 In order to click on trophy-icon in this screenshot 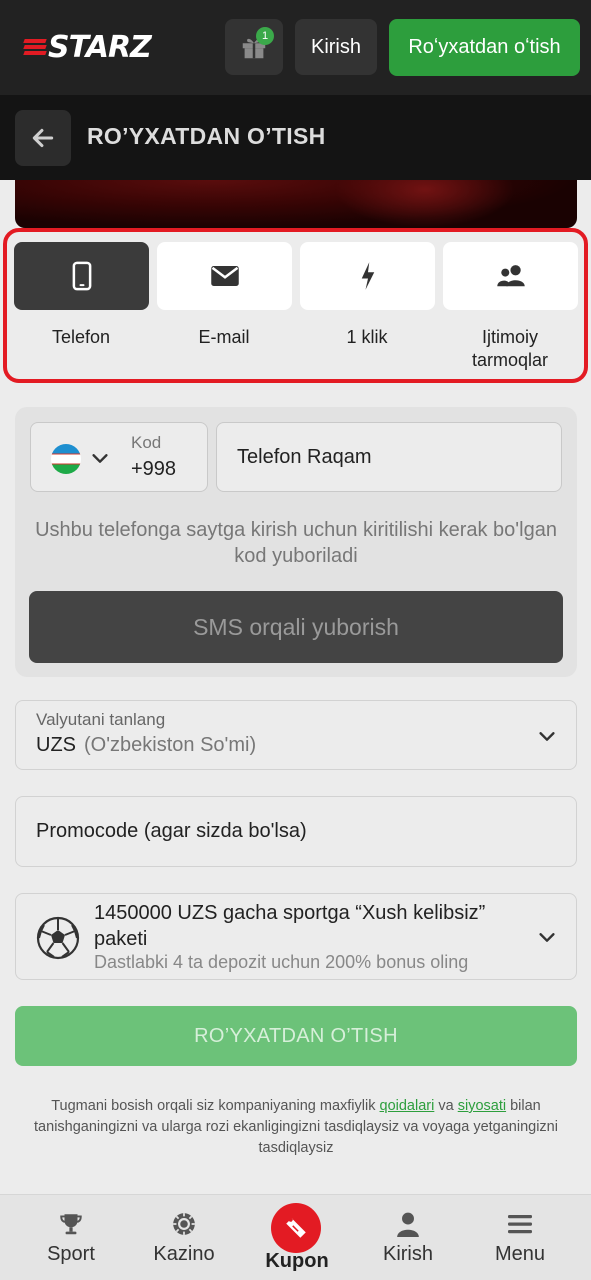, I will do `click(71, 1224)`.